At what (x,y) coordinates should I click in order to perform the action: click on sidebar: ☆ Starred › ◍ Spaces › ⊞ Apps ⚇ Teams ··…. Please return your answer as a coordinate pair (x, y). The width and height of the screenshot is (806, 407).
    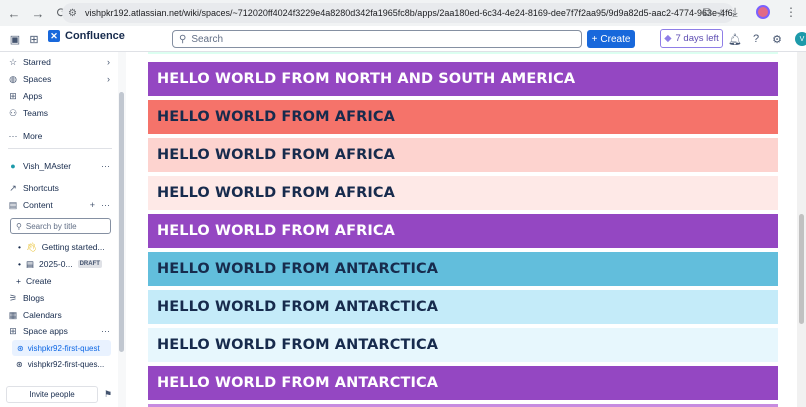
    Looking at the image, I should click on (59, 229).